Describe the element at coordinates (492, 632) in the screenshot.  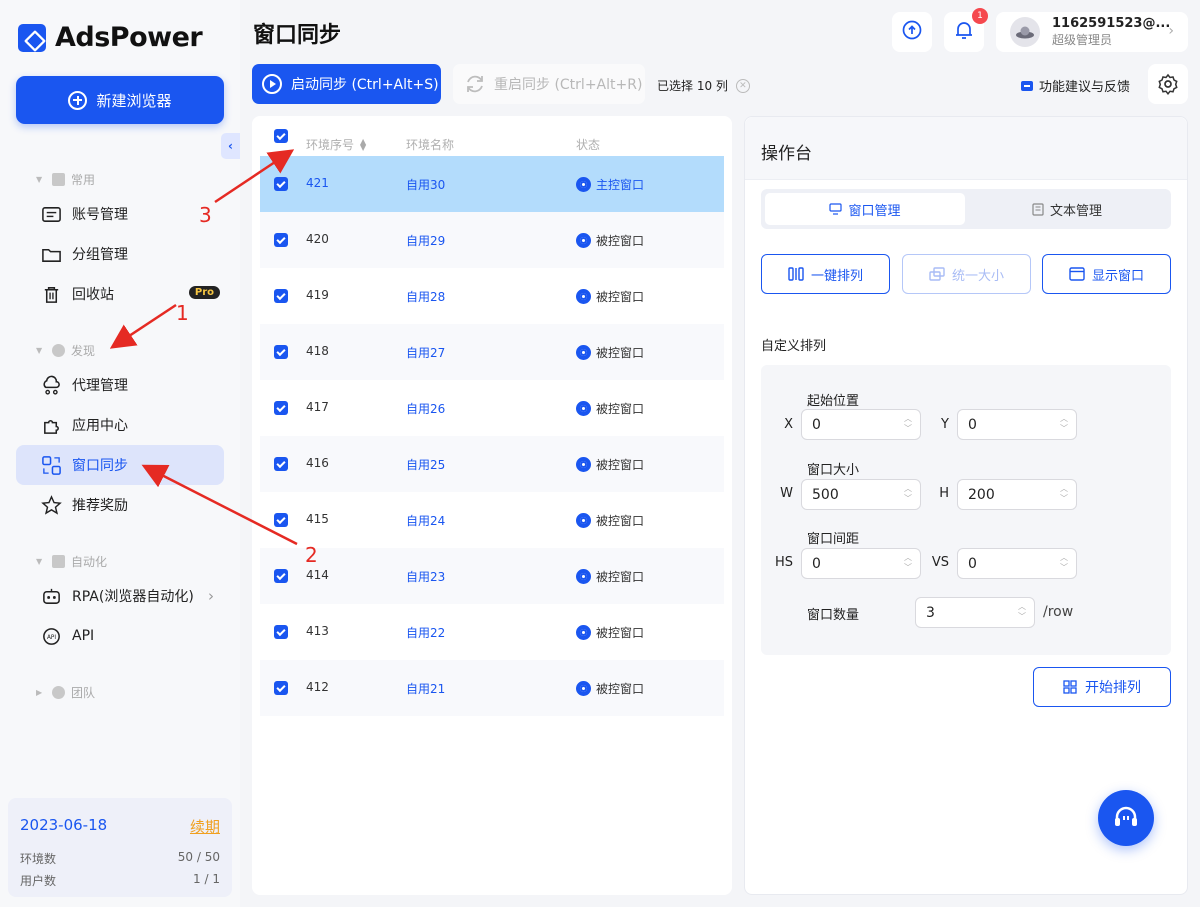
I see `table-row: 413 自用22 被控窗口` at that location.